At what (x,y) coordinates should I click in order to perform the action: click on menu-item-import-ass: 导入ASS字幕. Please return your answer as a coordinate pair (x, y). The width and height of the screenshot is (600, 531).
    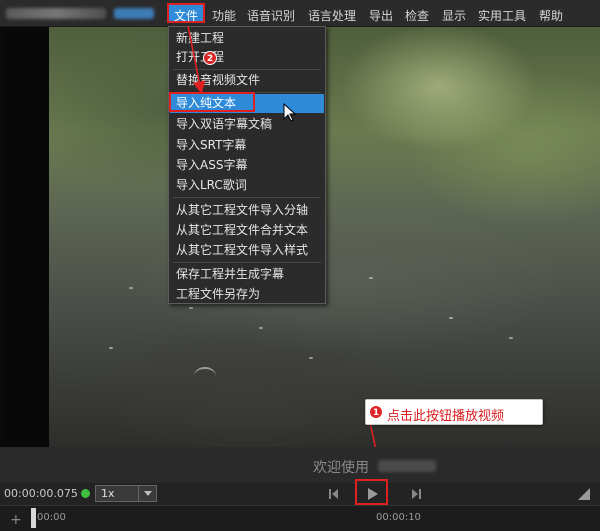
    Looking at the image, I should click on (247, 165).